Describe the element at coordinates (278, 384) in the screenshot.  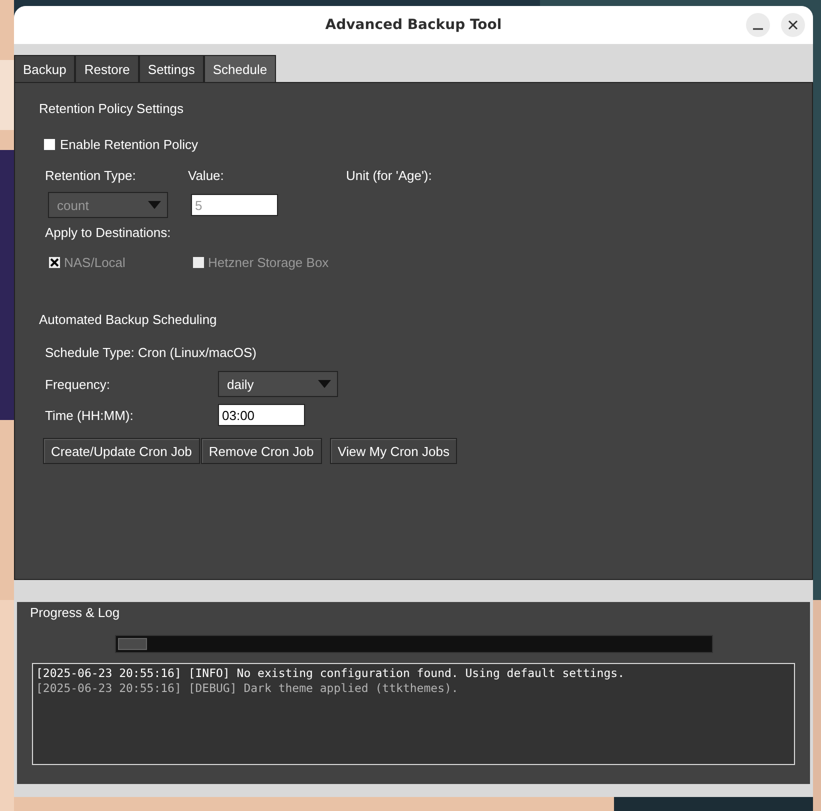
I see `frequency-dropdown: daily` at that location.